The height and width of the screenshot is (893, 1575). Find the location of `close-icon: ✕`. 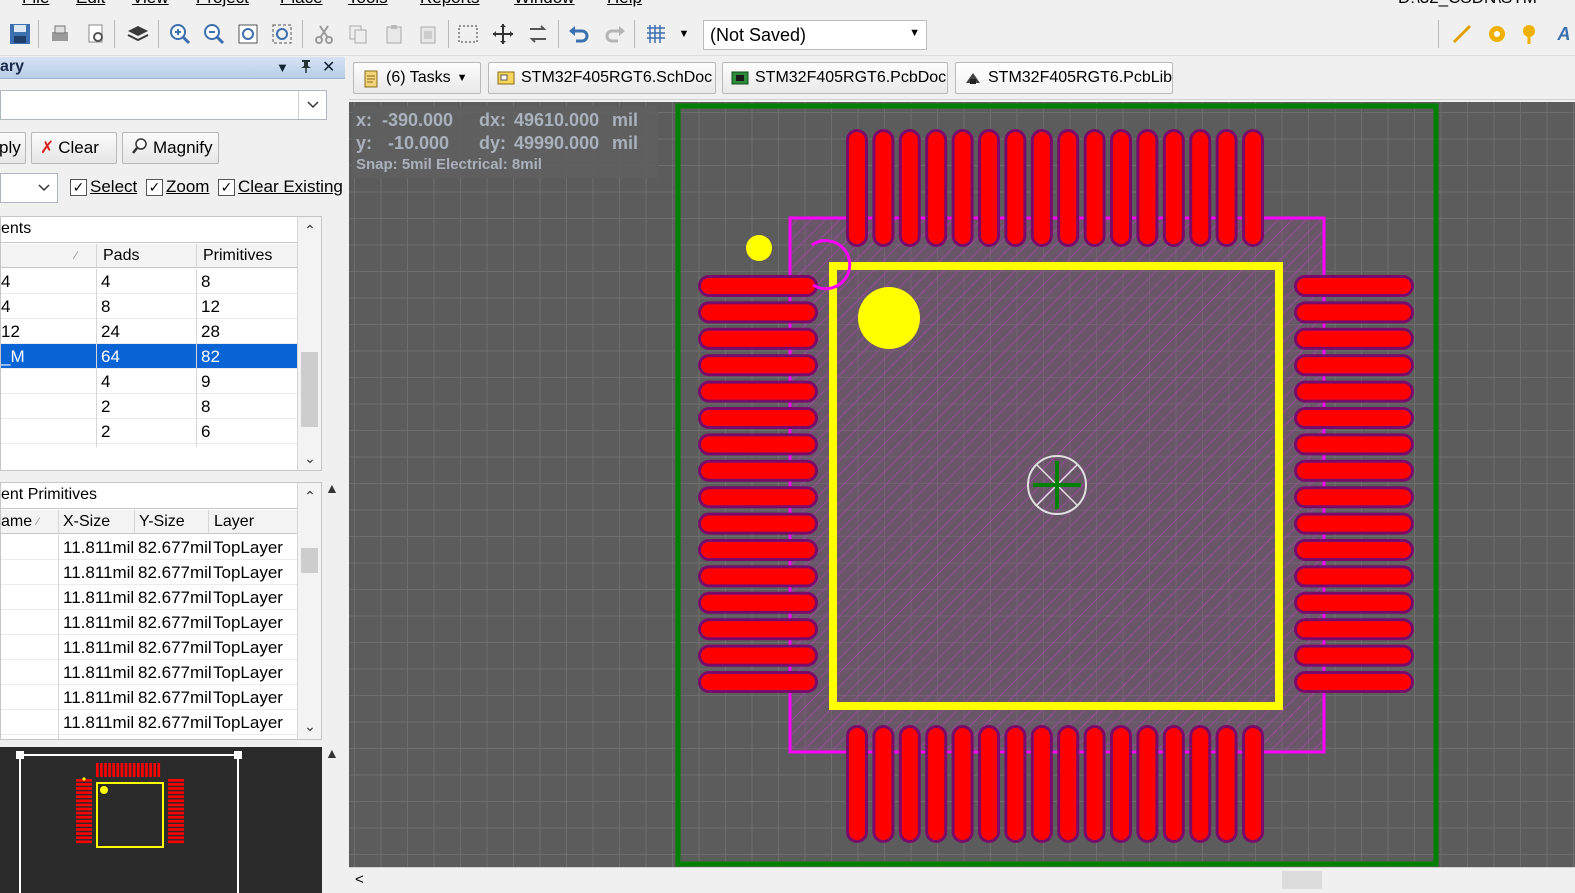

close-icon: ✕ is located at coordinates (328, 67).